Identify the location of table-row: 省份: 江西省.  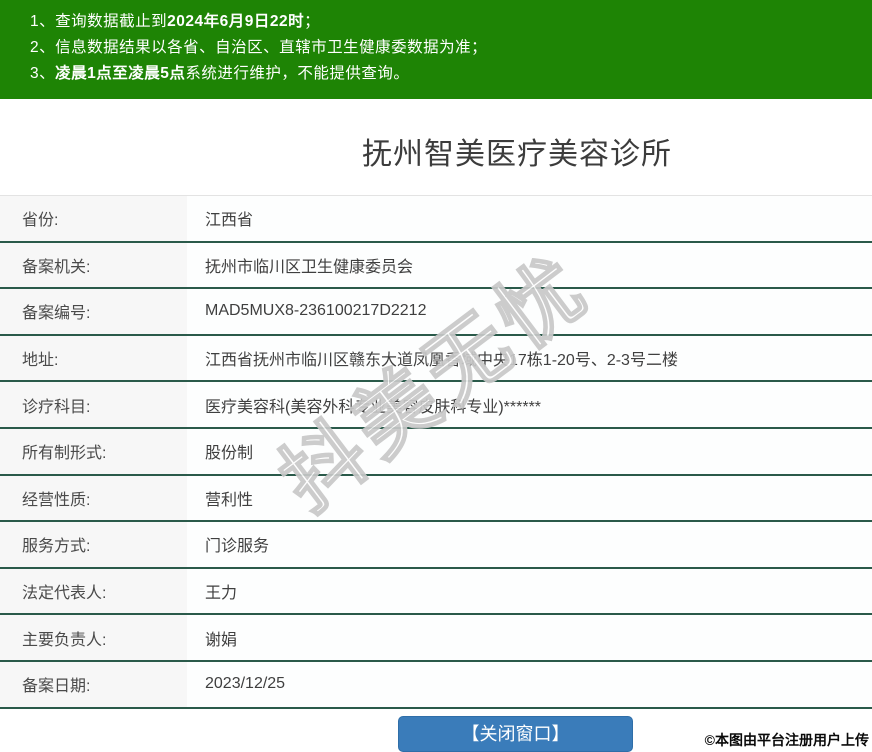
(436, 219).